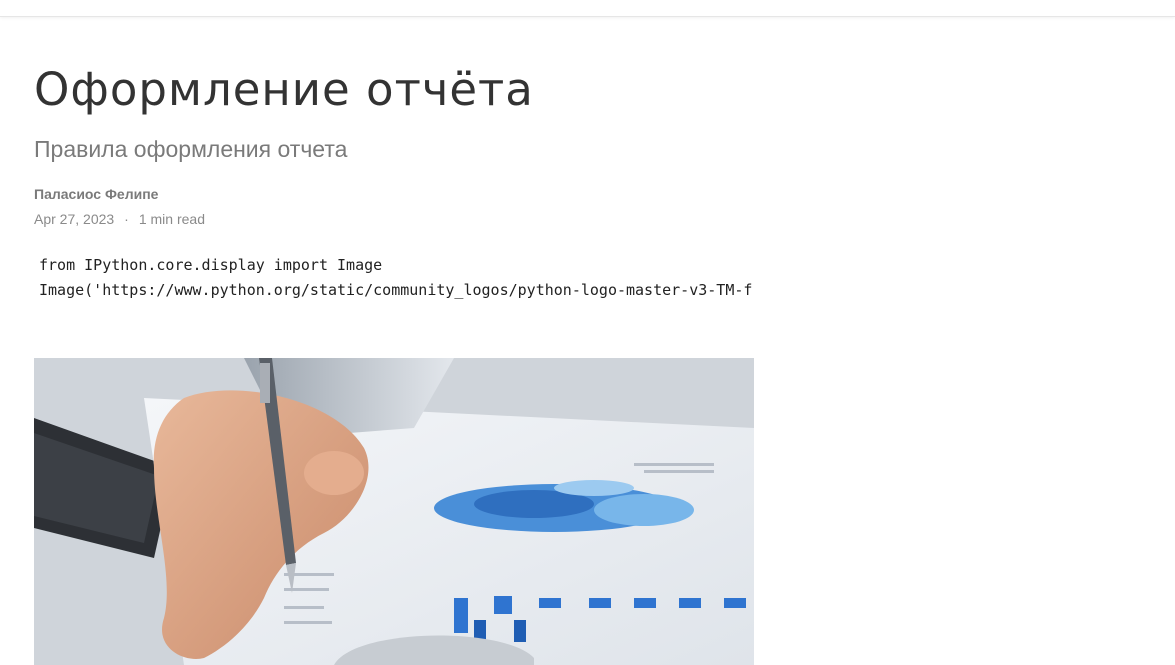 Image resolution: width=1175 pixels, height=665 pixels. Describe the element at coordinates (284, 89) in the screenshot. I see `page-title: Оформление отчёта` at that location.